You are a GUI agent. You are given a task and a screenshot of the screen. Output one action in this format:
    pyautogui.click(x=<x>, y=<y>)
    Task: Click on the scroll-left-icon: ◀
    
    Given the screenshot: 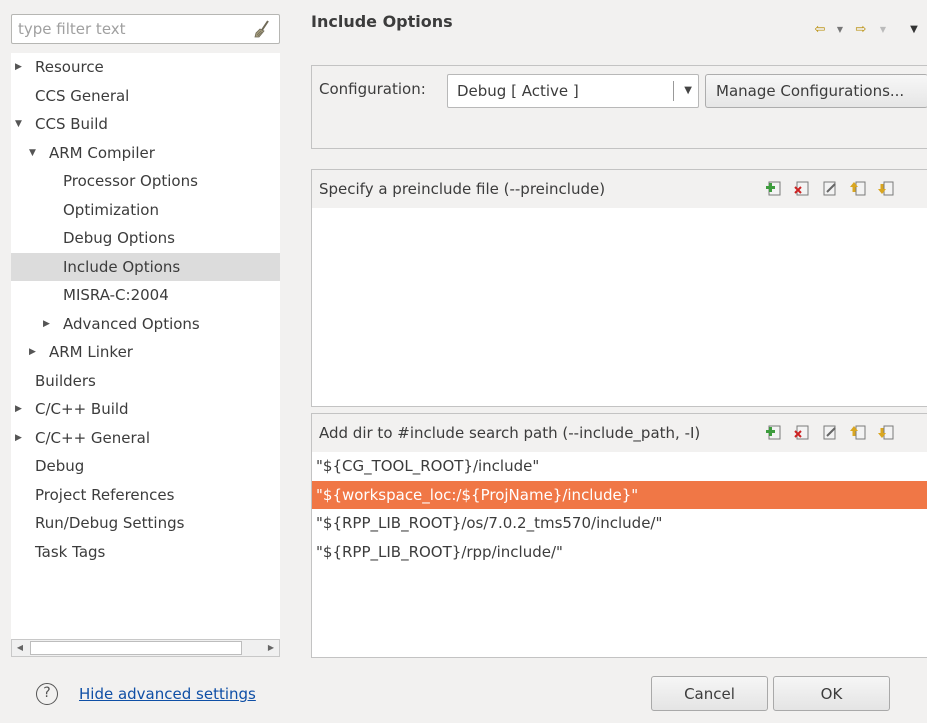 What is the action you would take?
    pyautogui.click(x=20, y=648)
    